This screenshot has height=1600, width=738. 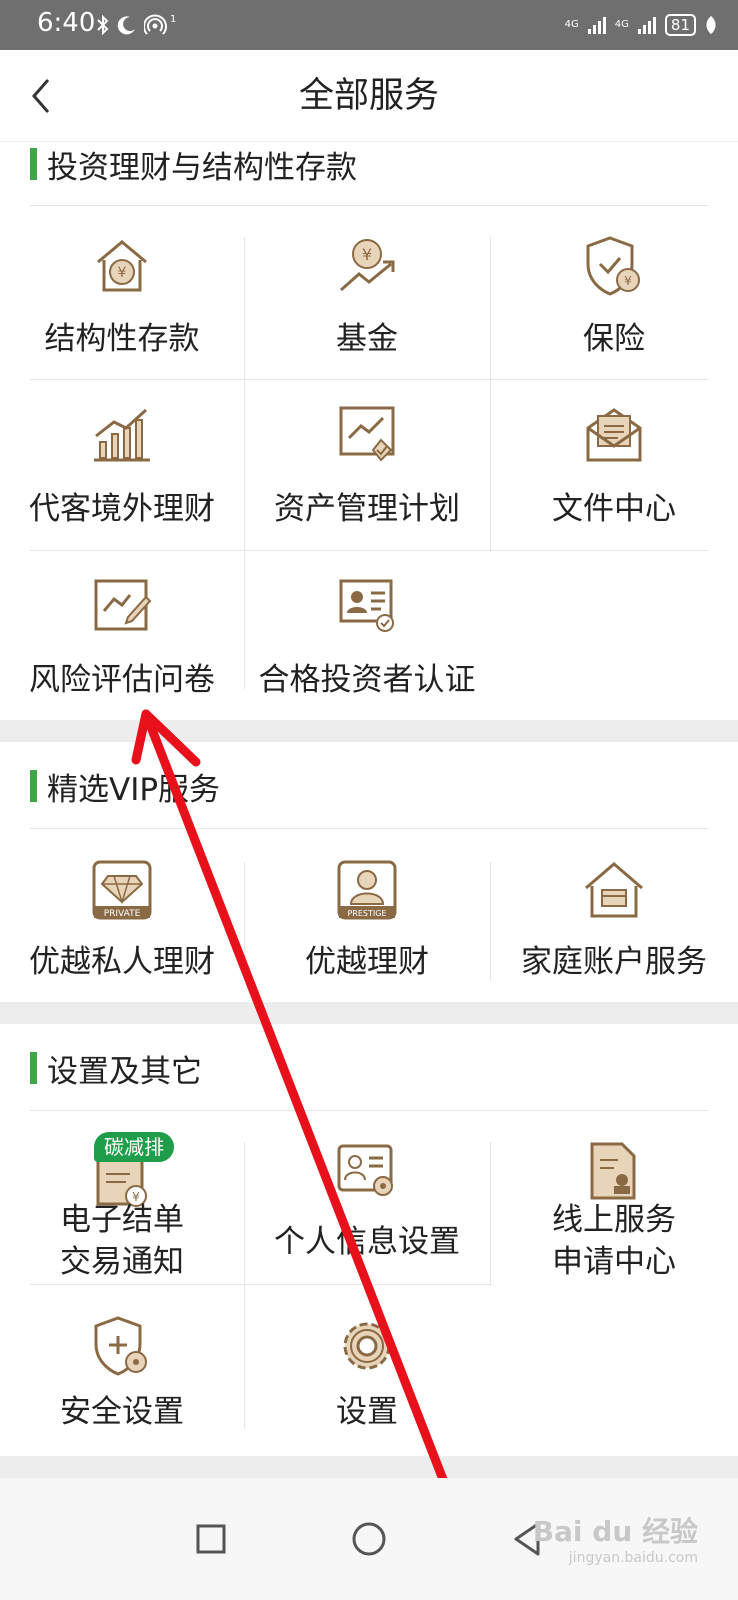 I want to click on section-title: 投资理财与结构性存款, so click(x=193, y=165).